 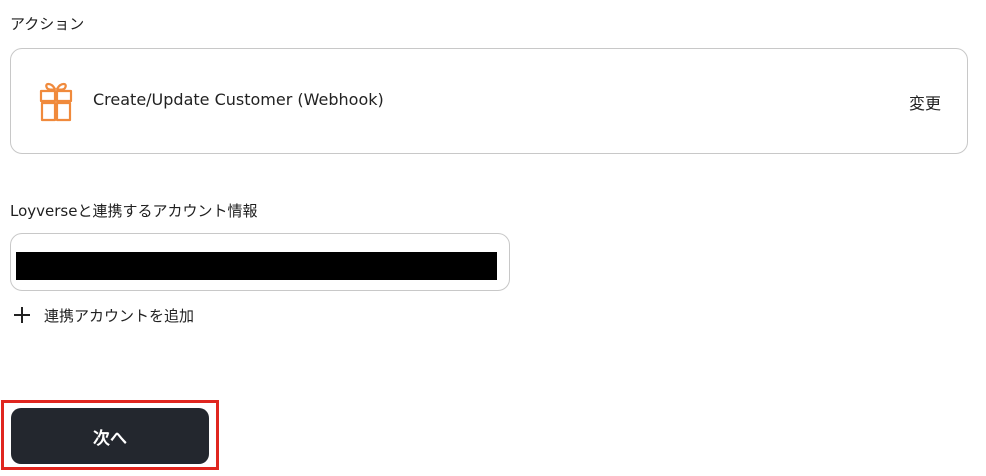 What do you see at coordinates (47, 24) in the screenshot?
I see `action-section-label: アクション` at bounding box center [47, 24].